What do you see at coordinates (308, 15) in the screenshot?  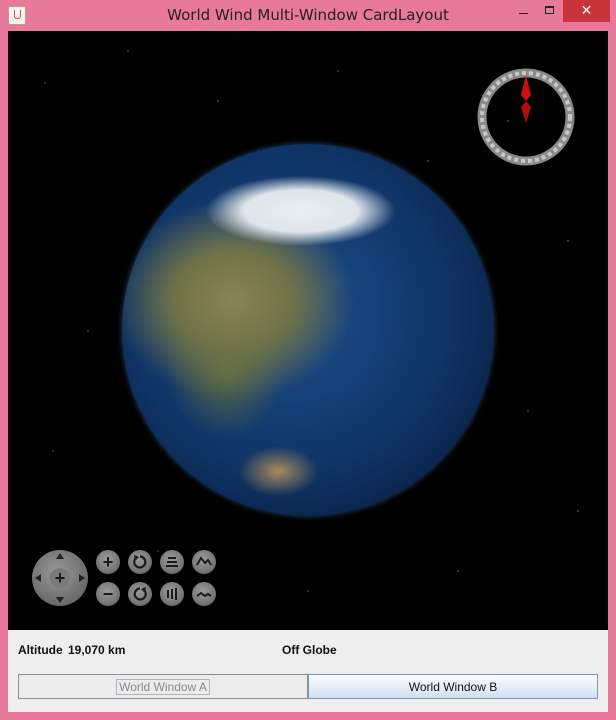 I see `title-bar: World Wind Multi-Window CardLayout ✕` at bounding box center [308, 15].